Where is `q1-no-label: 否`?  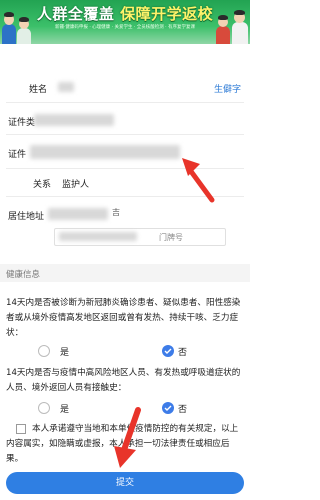 q1-no-label: 否 is located at coordinates (182, 351).